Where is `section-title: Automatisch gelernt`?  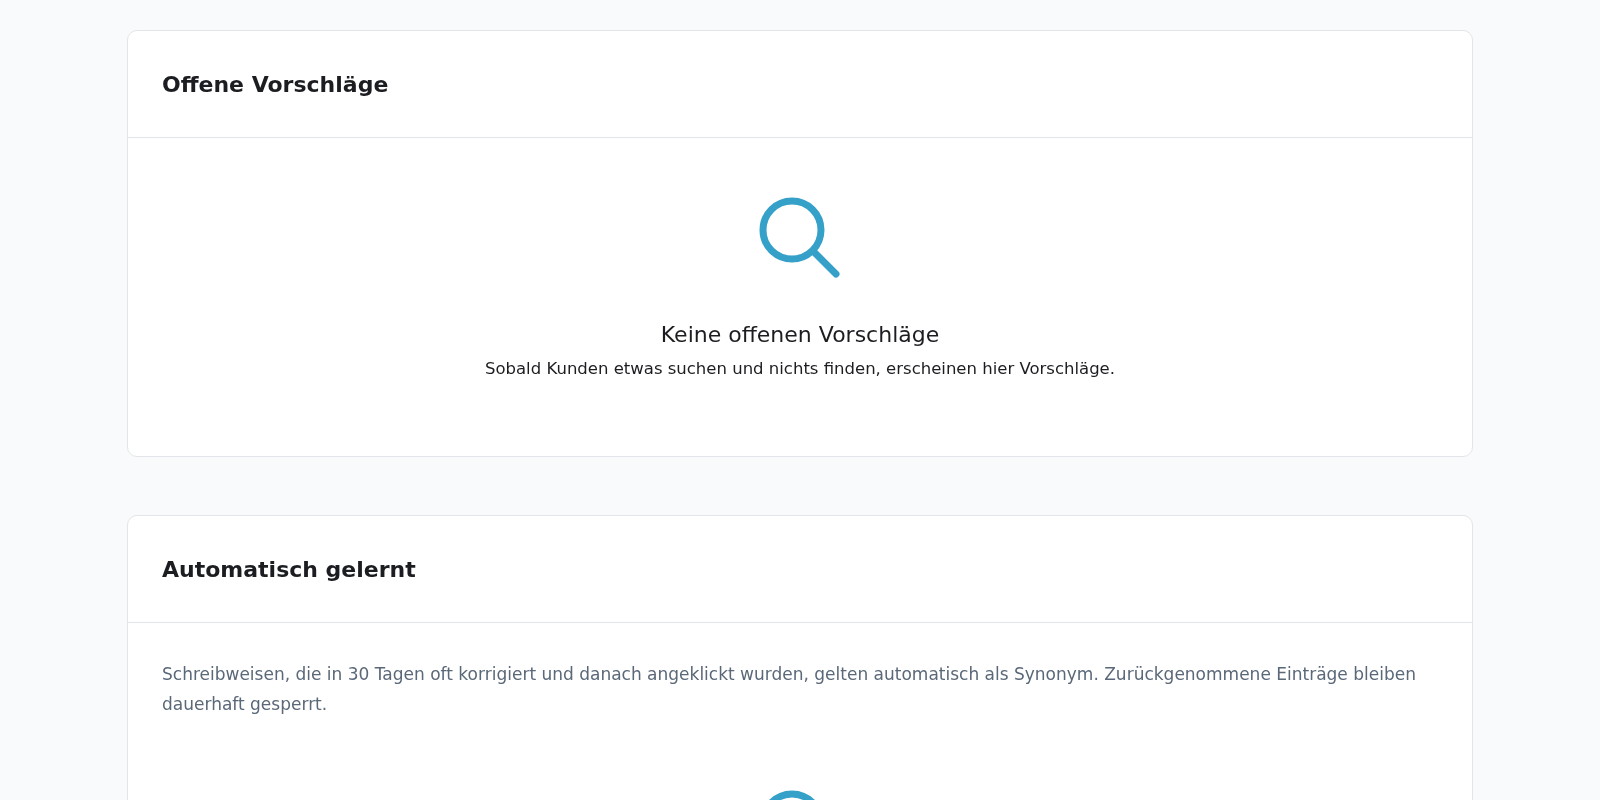
section-title: Automatisch gelernt is located at coordinates (289, 569).